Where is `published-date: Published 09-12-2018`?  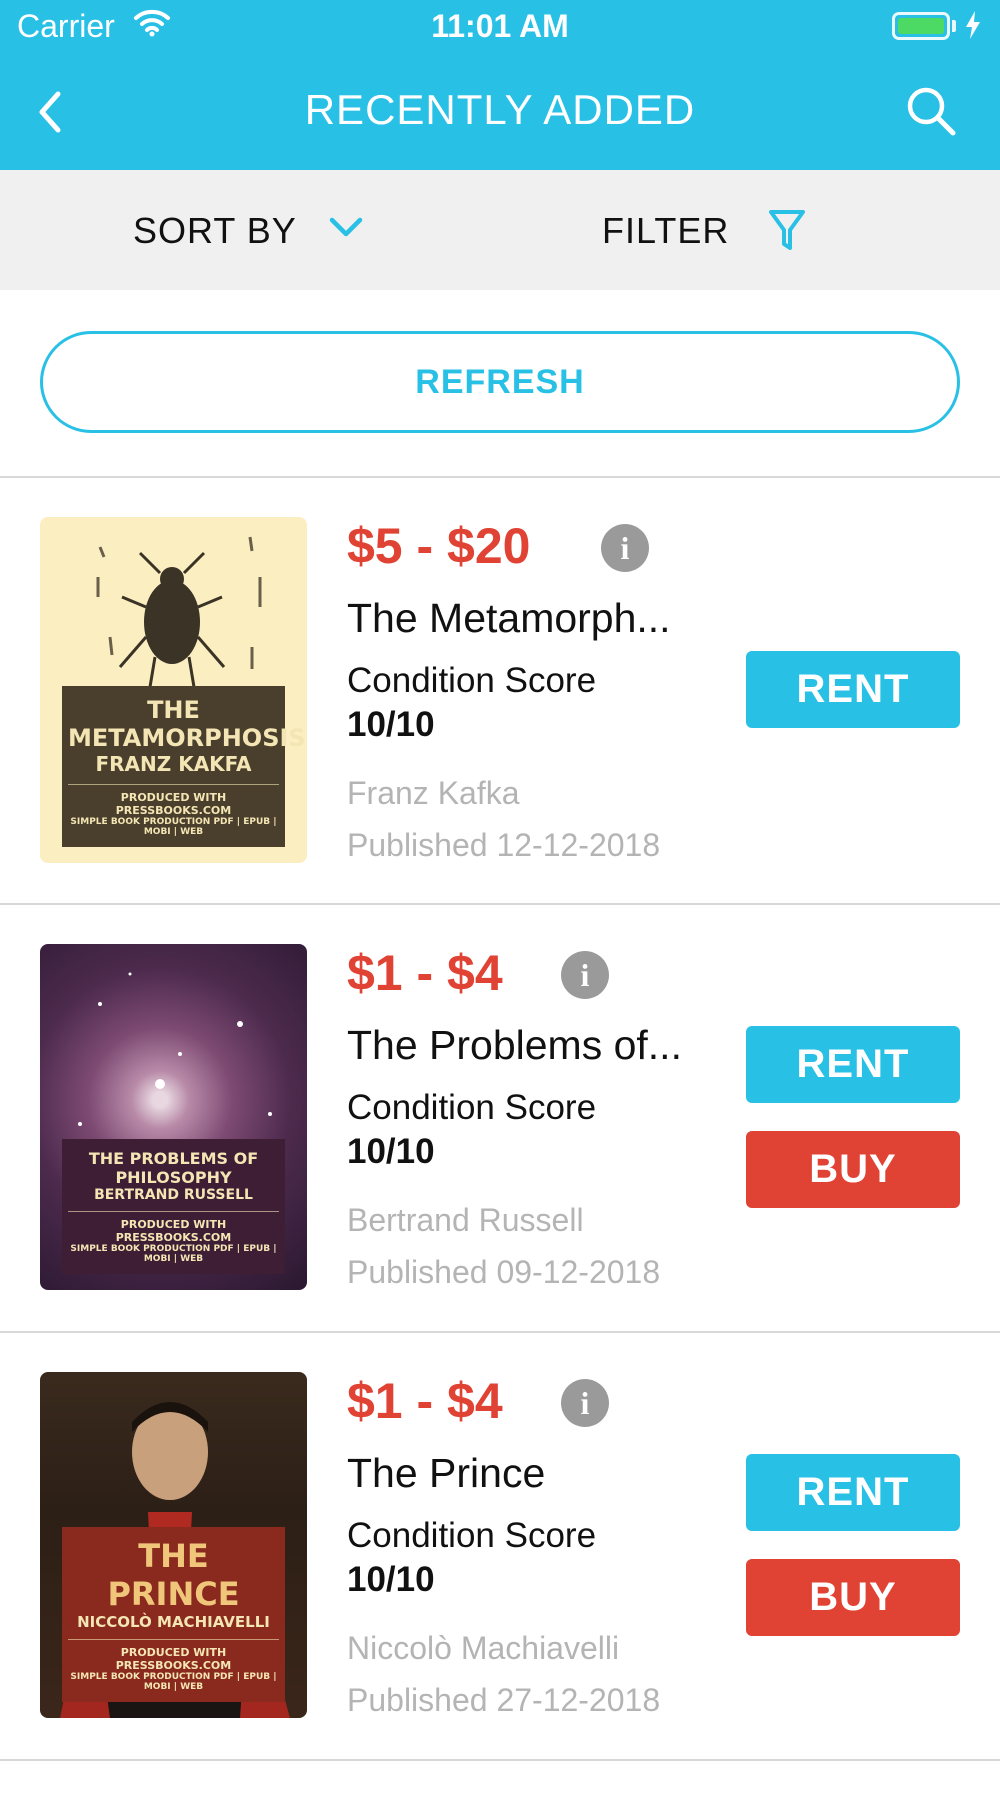 published-date: Published 09-12-2018 is located at coordinates (504, 1272).